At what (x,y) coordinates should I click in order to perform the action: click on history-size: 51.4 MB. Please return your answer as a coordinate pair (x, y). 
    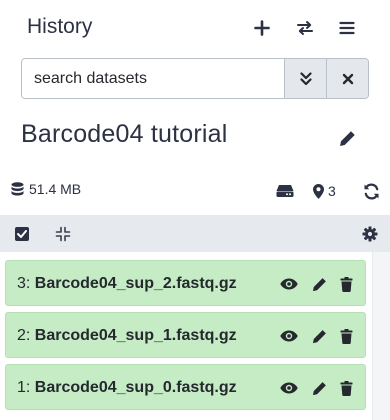
    Looking at the image, I should click on (55, 189).